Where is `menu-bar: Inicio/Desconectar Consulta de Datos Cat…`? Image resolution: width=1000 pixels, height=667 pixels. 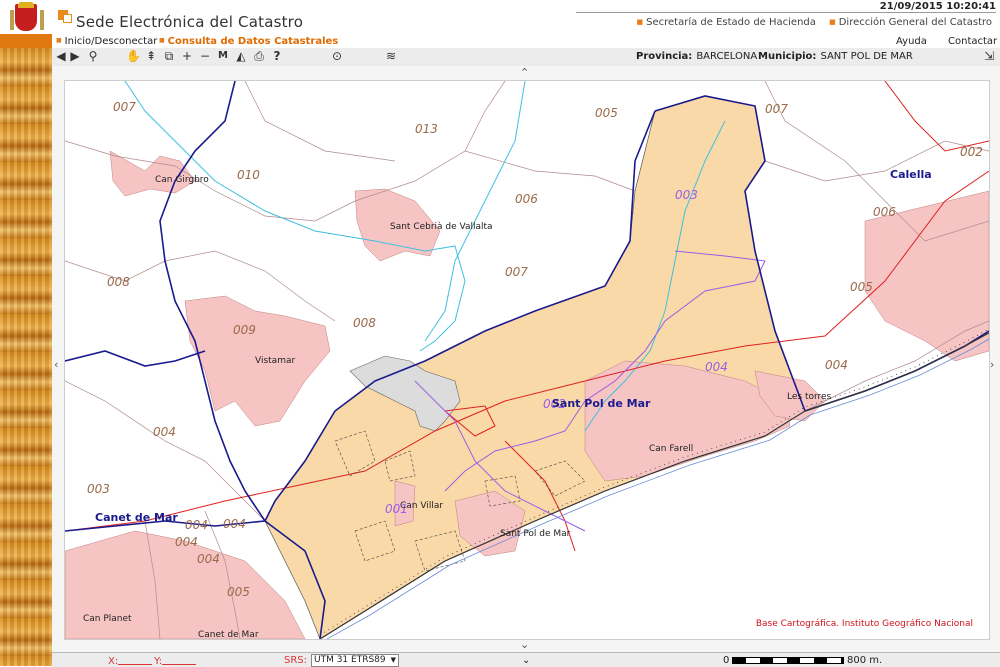 menu-bar: Inicio/Desconectar Consulta de Datos Cat… is located at coordinates (526, 41).